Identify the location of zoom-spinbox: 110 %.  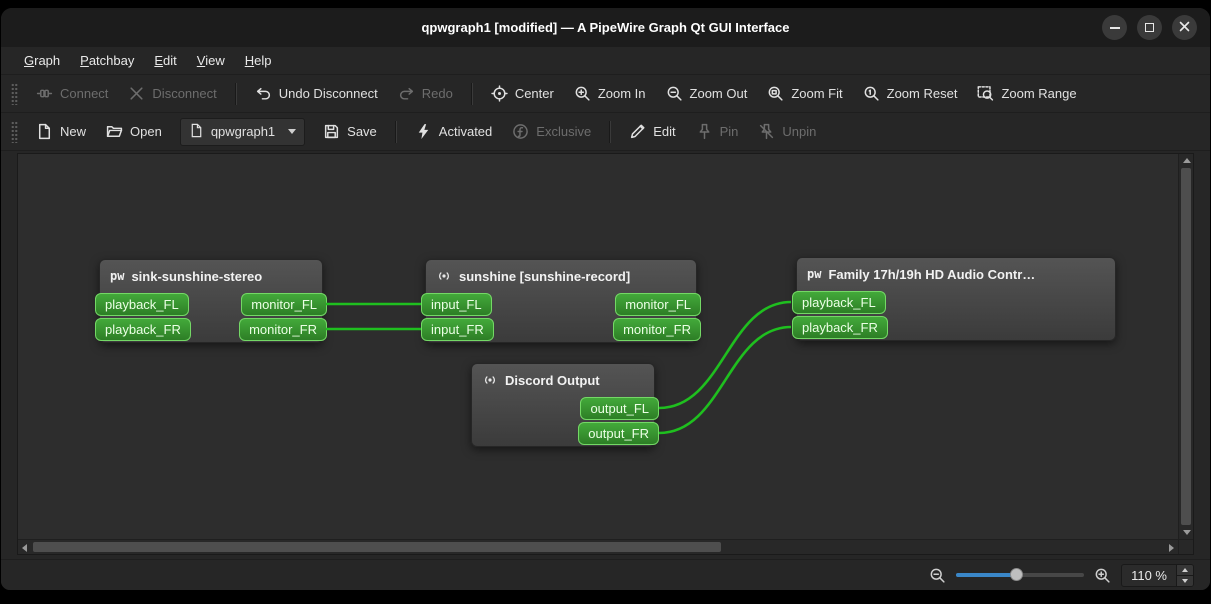
(1157, 575).